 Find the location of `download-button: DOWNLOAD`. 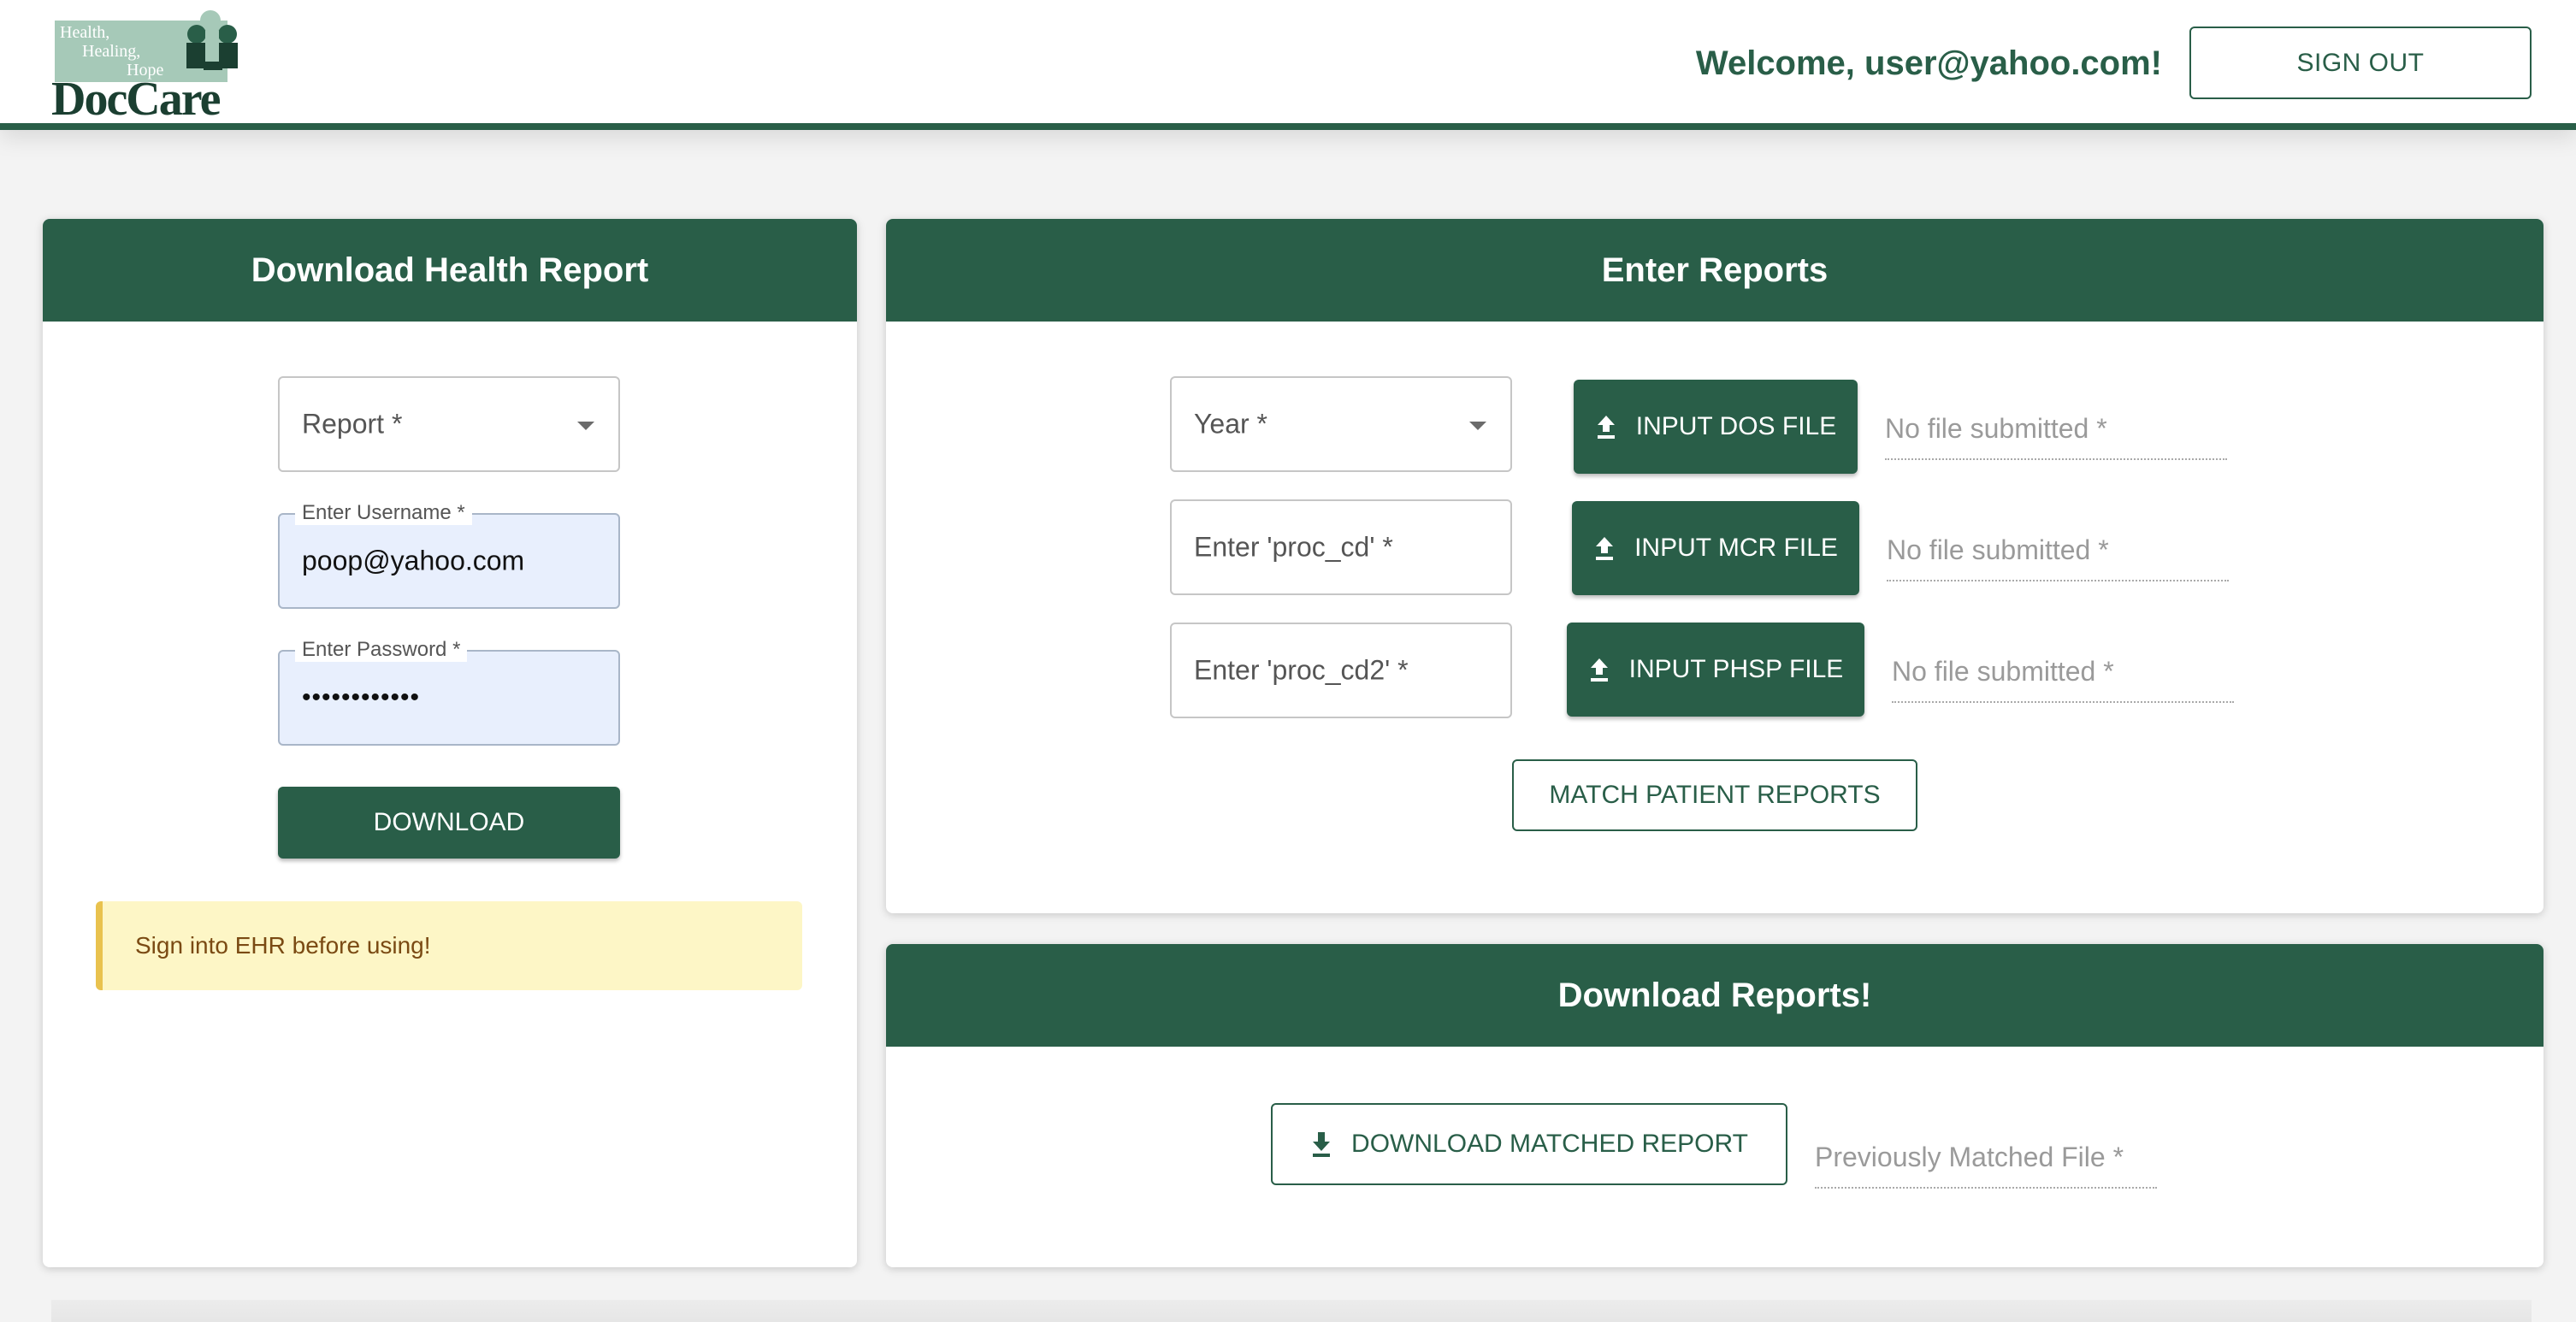

download-button: DOWNLOAD is located at coordinates (449, 823).